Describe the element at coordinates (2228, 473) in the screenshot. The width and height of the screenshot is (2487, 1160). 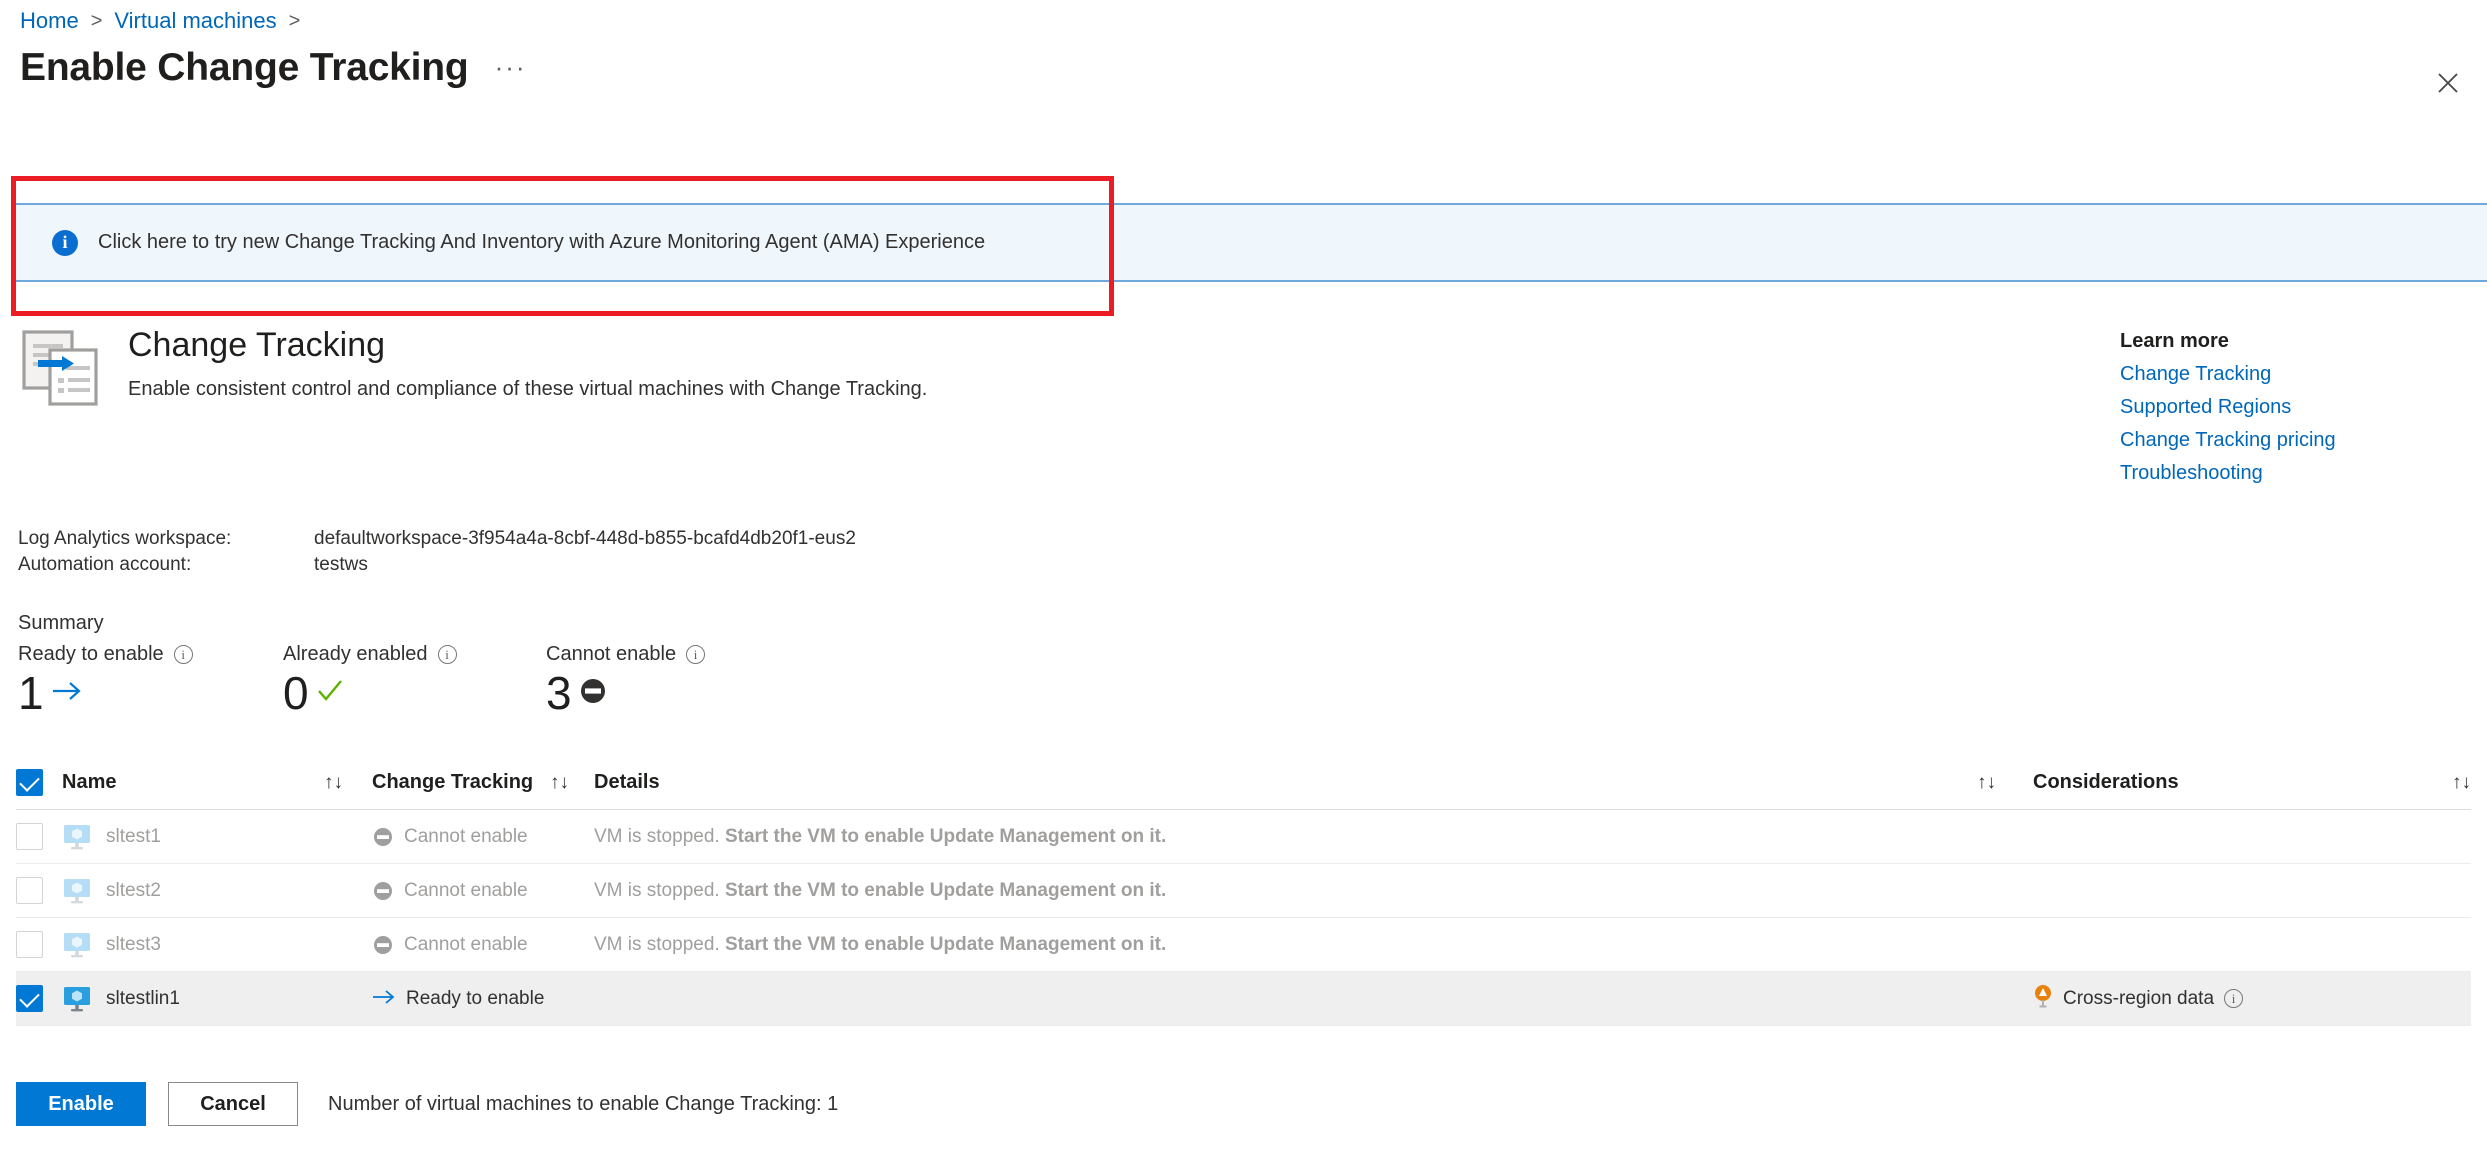
I see `learn-more-link-troubleshooting: Troubleshooting` at that location.